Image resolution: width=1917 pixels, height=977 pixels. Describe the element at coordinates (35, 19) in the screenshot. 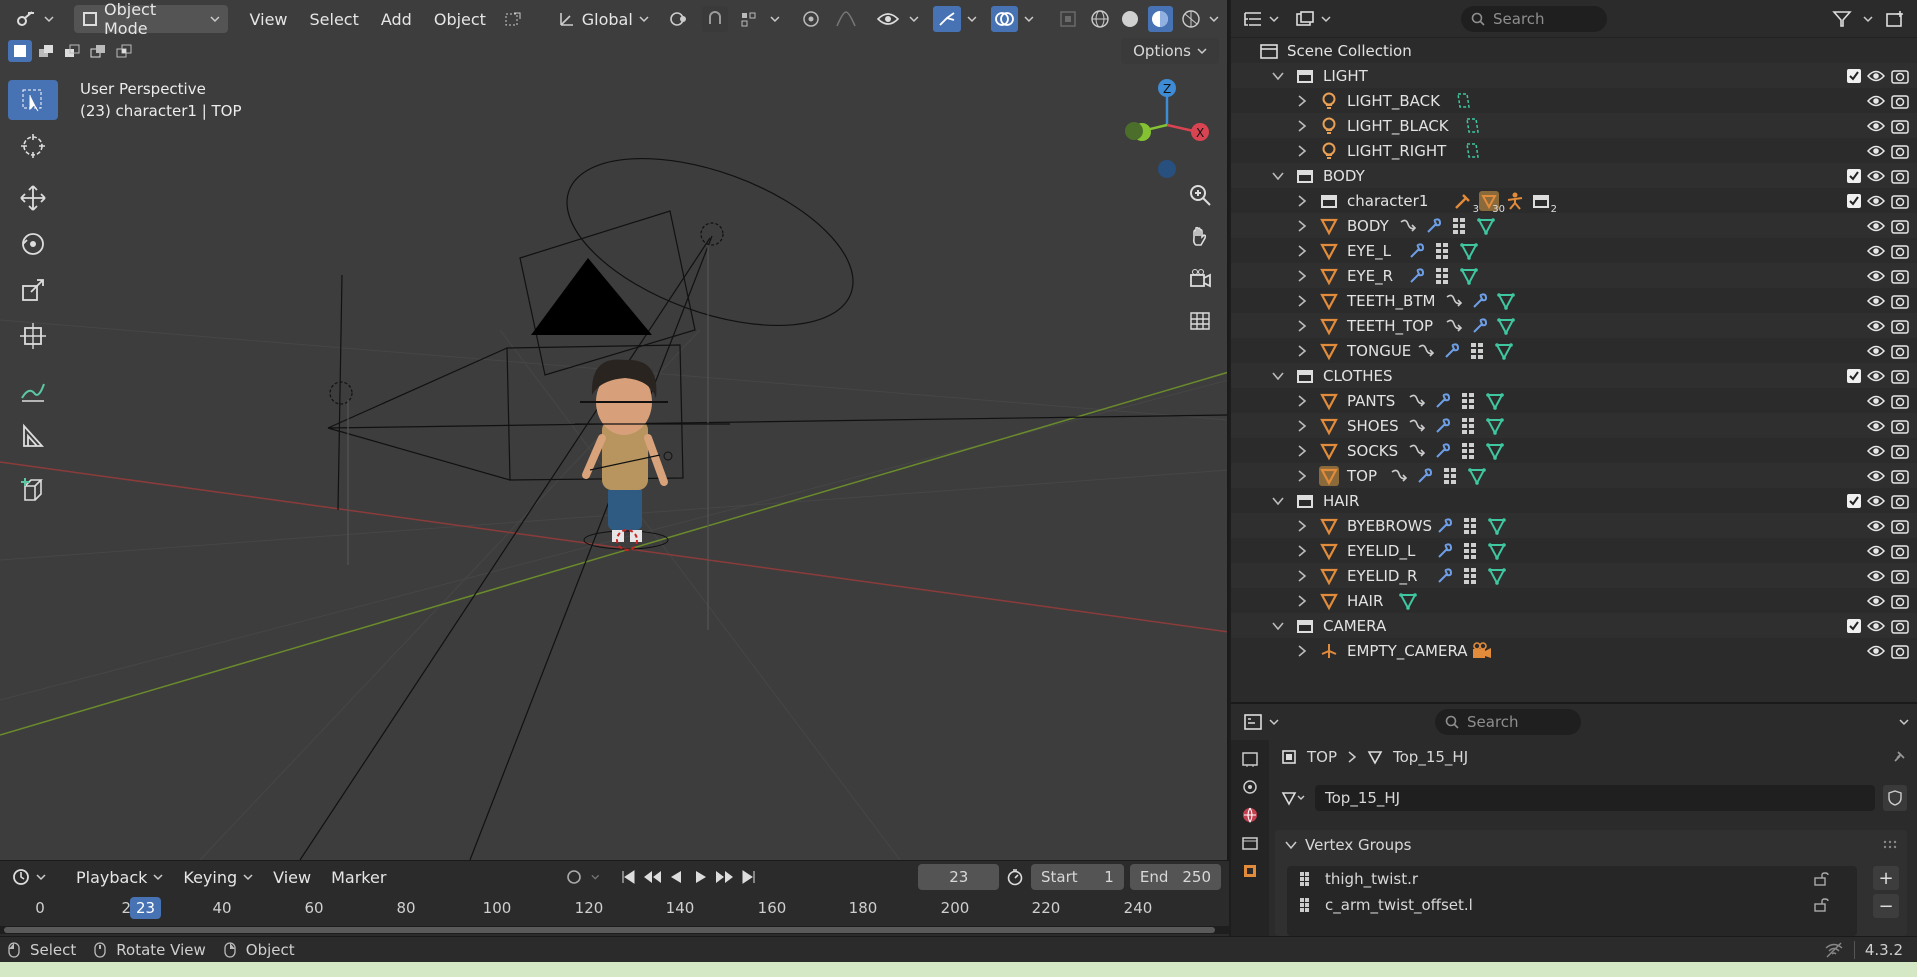

I see `editor-type-button` at that location.